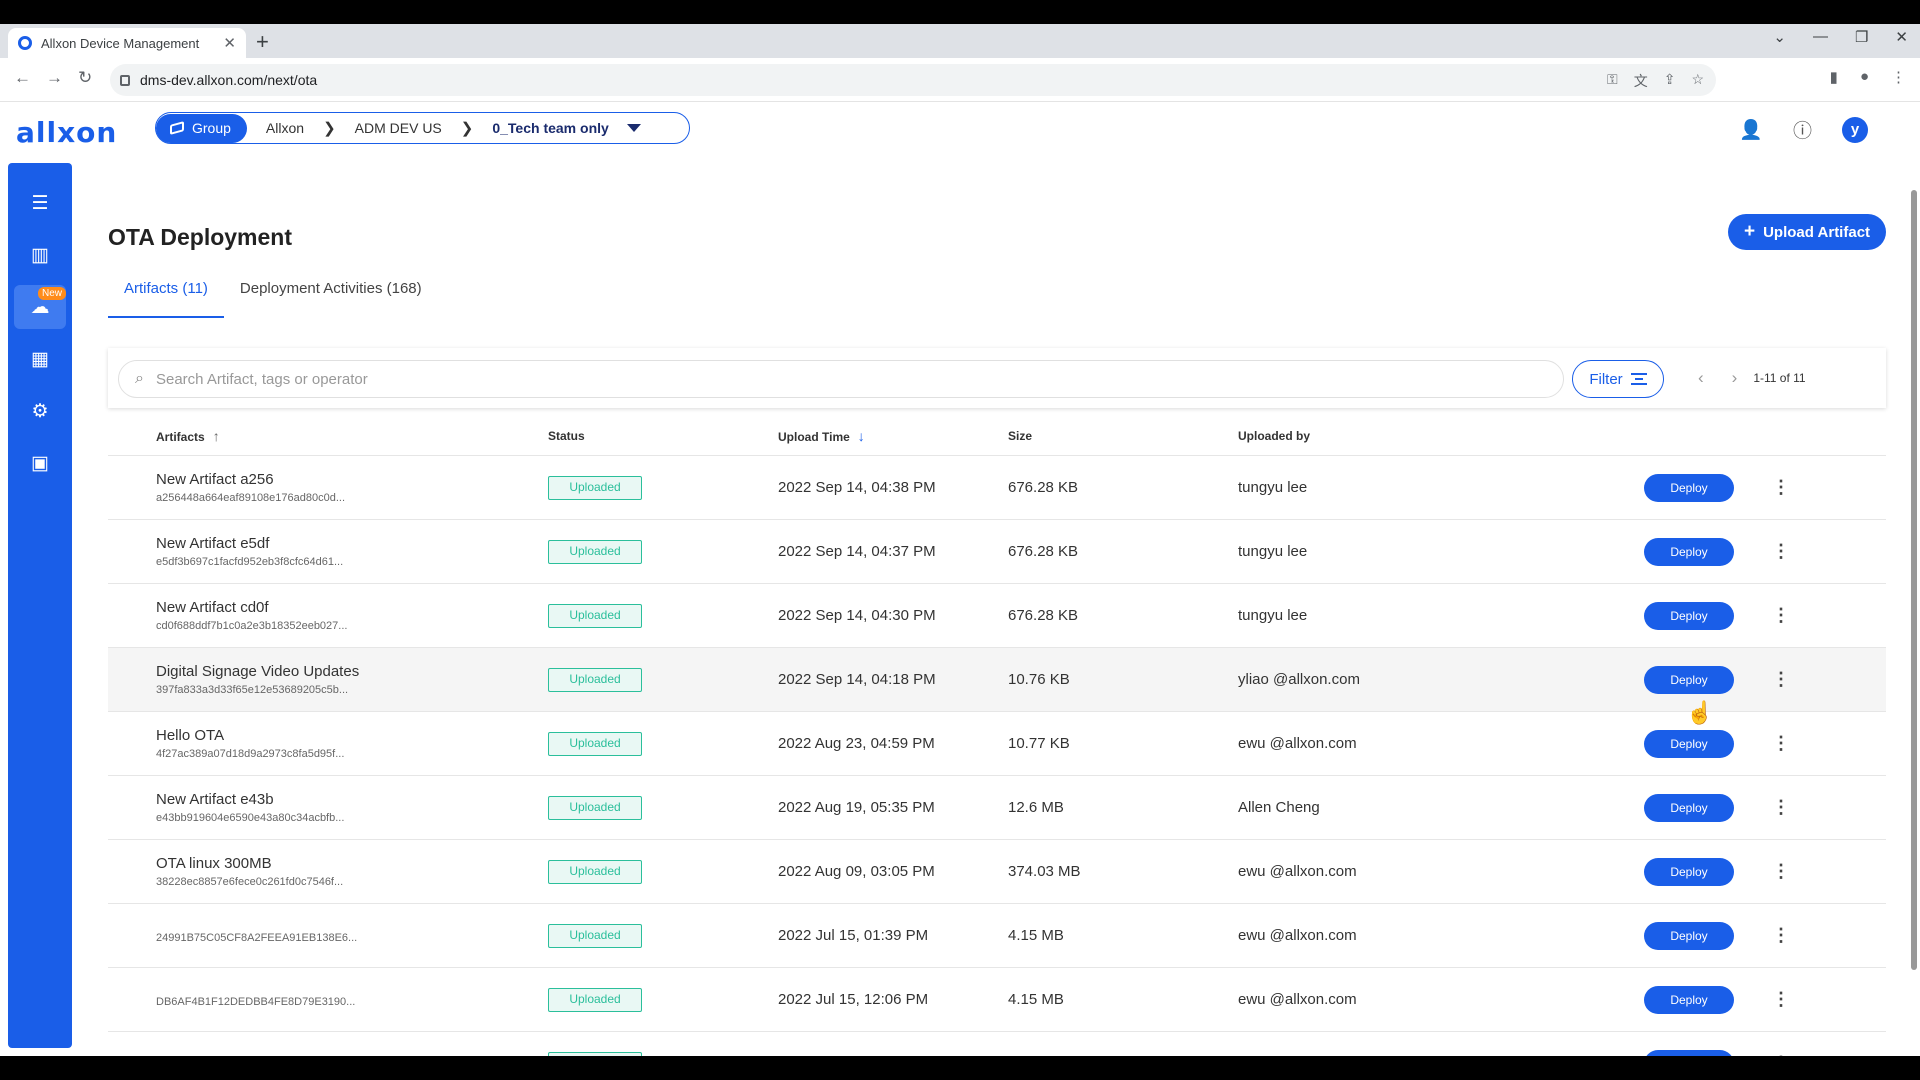 The width and height of the screenshot is (1920, 1080). What do you see at coordinates (331, 297) in the screenshot?
I see `tab-deployment-activities: Deployment Activities (168)` at bounding box center [331, 297].